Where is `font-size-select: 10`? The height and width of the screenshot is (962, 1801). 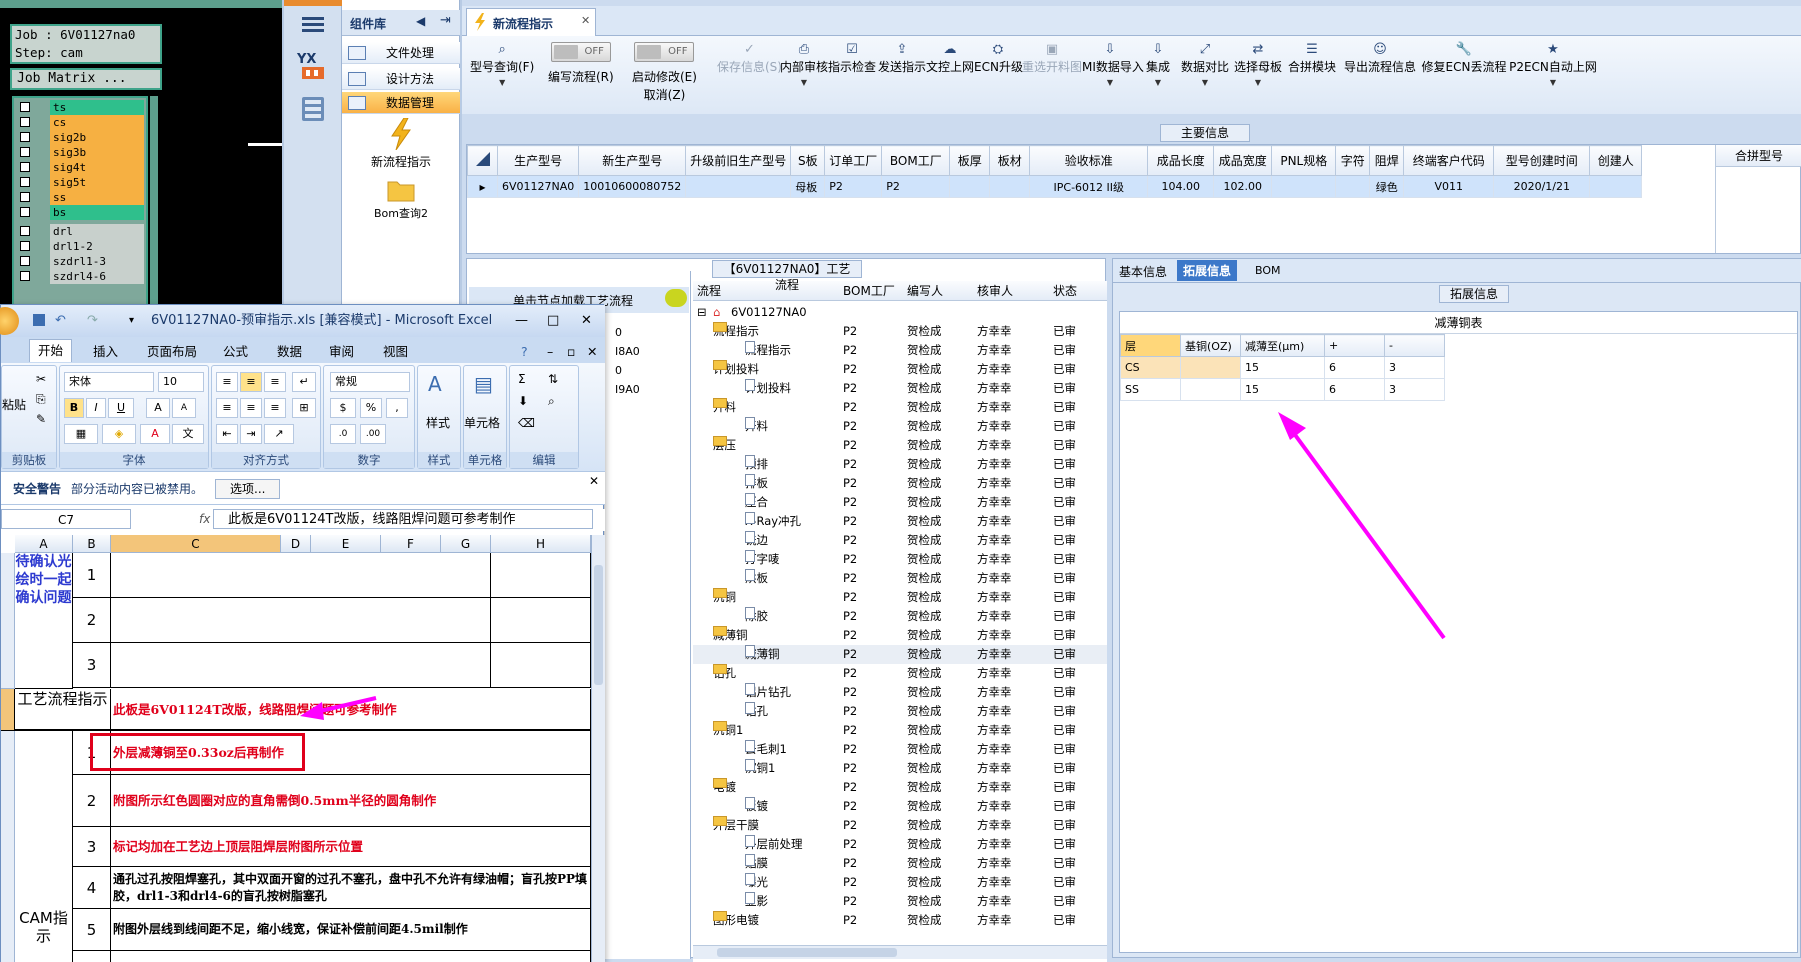
font-size-select: 10 is located at coordinates (181, 382).